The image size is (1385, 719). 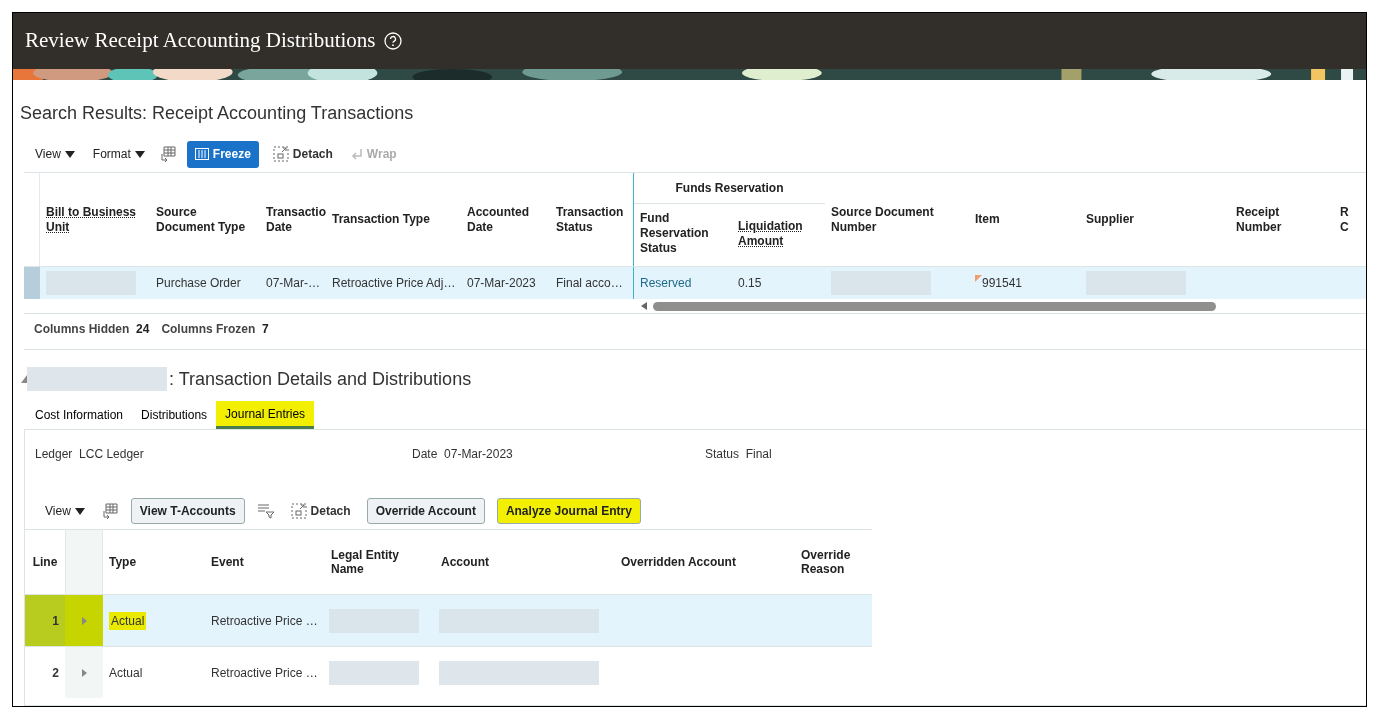 I want to click on column-header: Transaction Type, so click(x=381, y=219).